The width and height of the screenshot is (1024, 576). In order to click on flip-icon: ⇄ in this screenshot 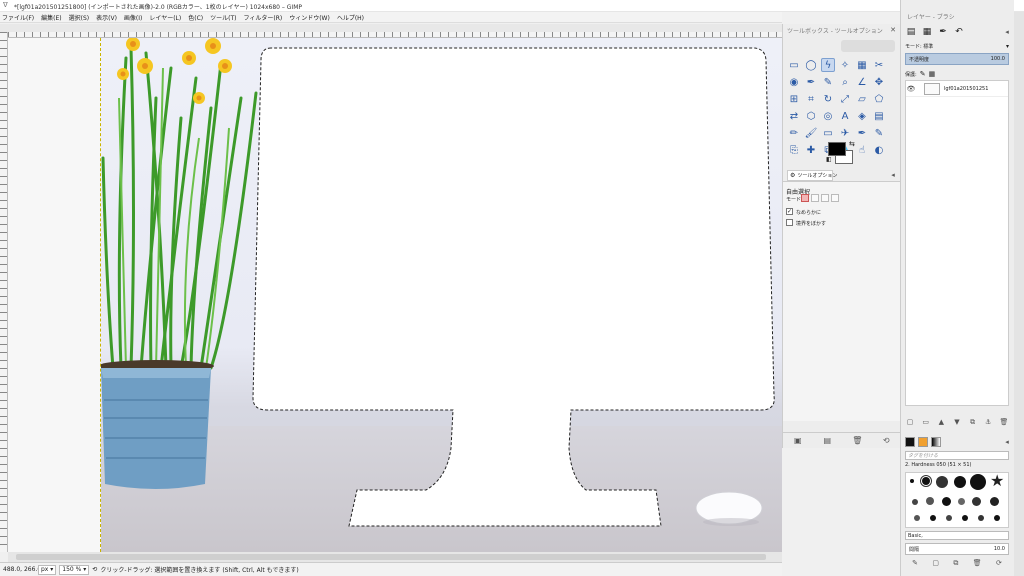, I will do `click(794, 116)`.